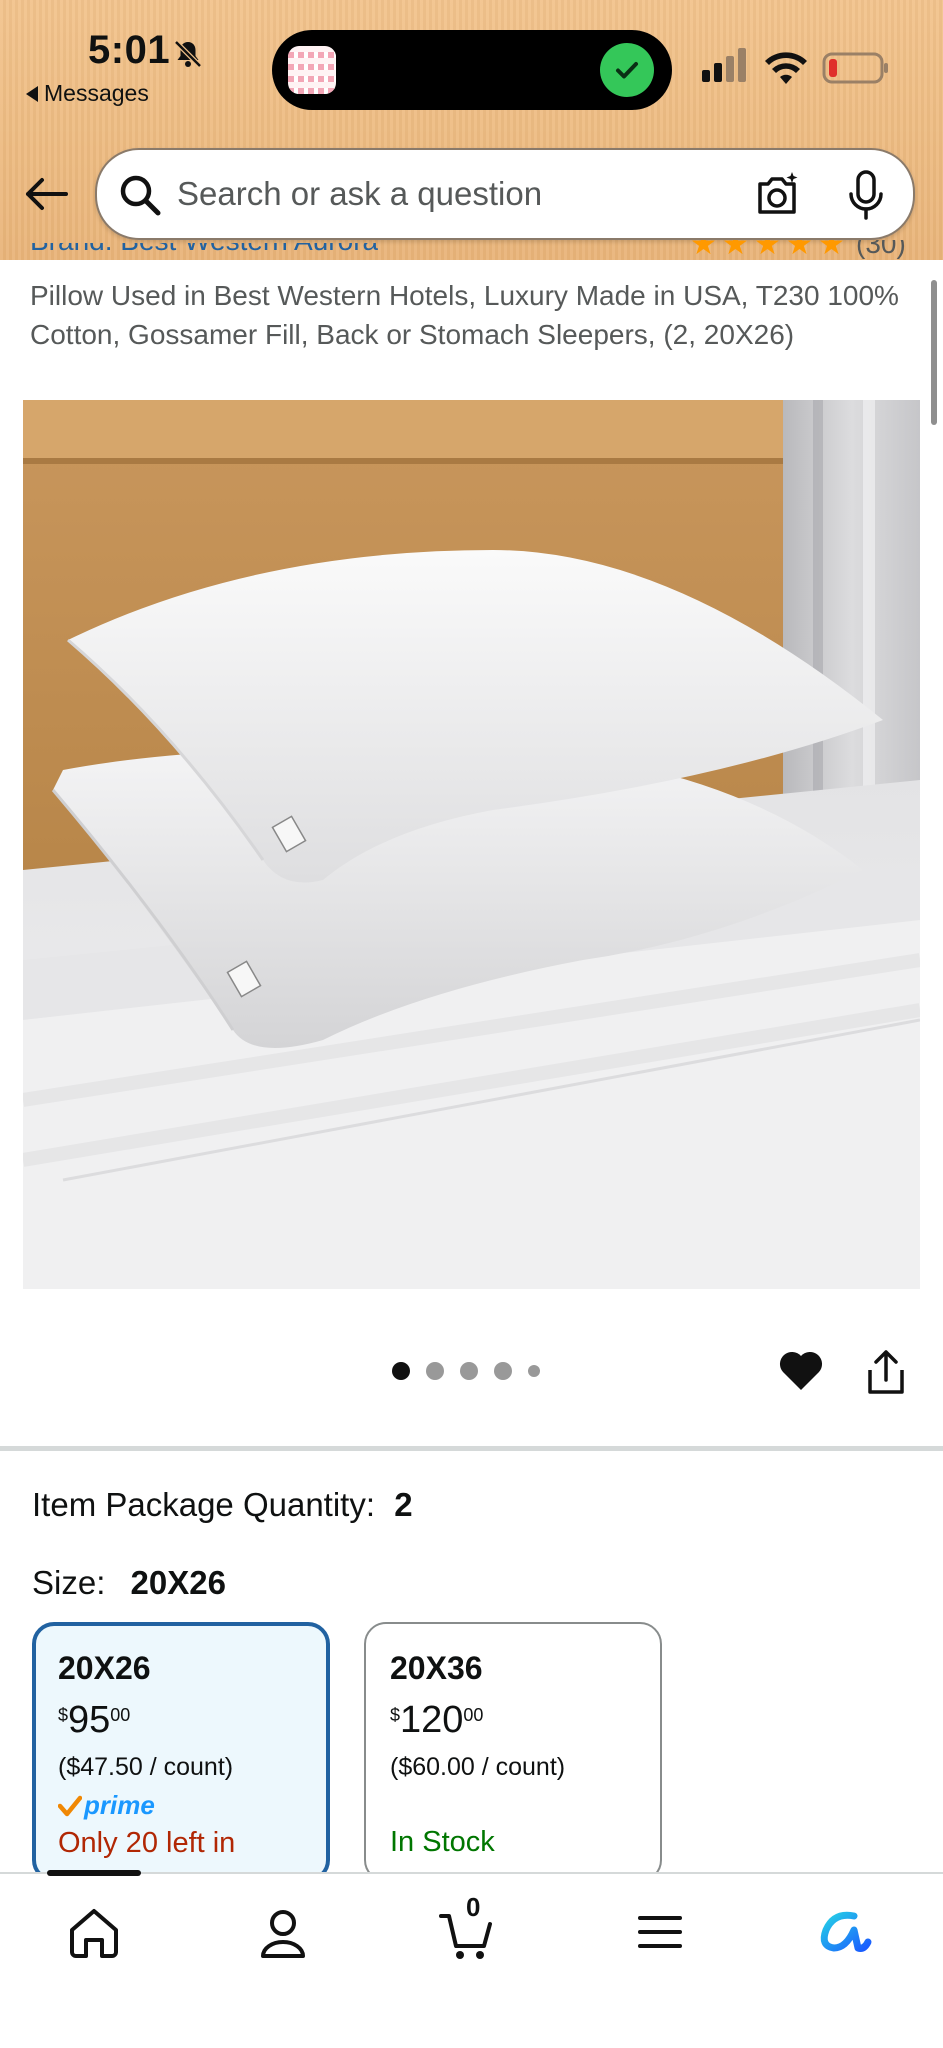 This screenshot has width=943, height=2048. Describe the element at coordinates (436, 1668) in the screenshot. I see `size-option-name: 20X36` at that location.